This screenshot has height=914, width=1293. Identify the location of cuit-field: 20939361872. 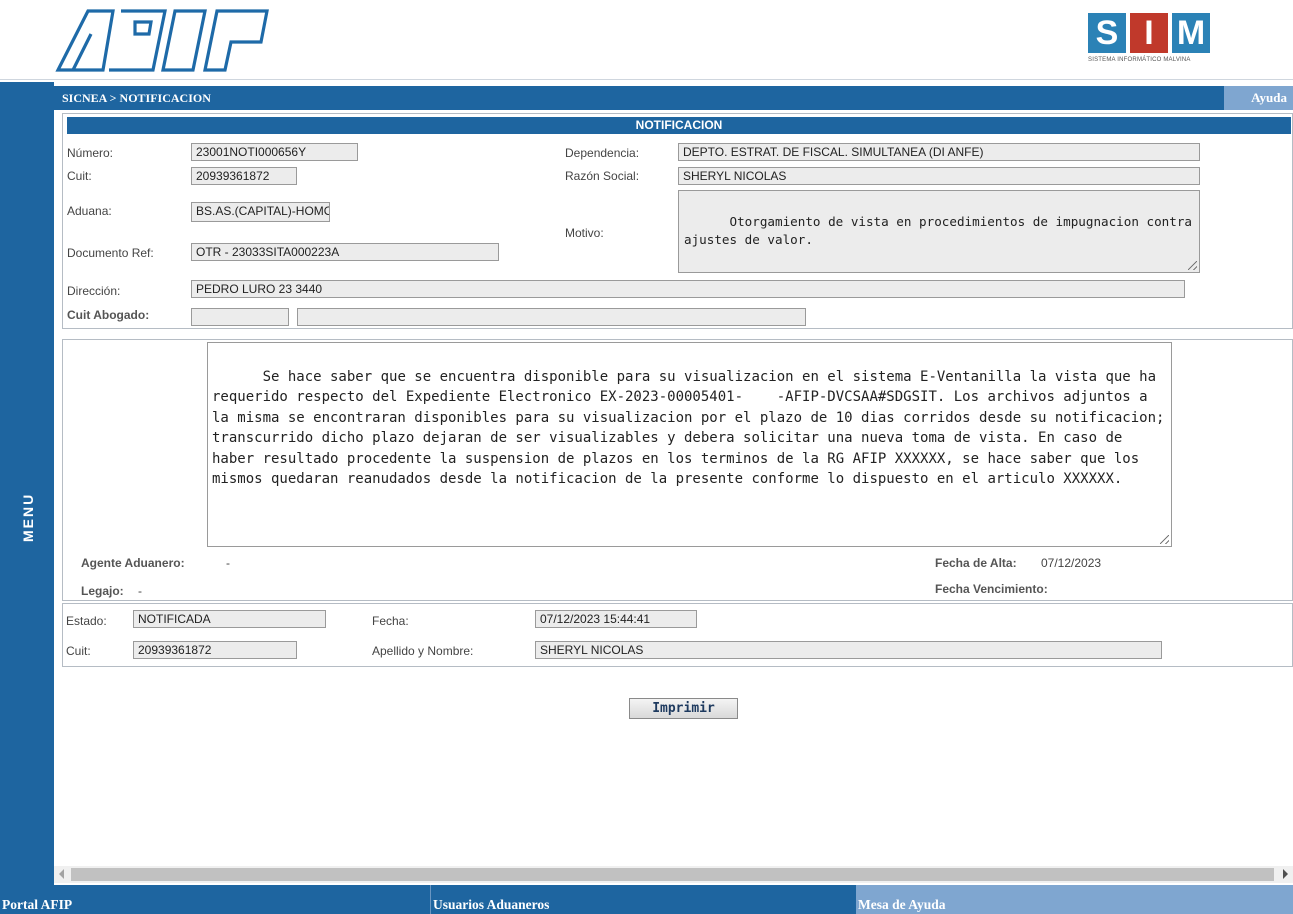
(244, 176).